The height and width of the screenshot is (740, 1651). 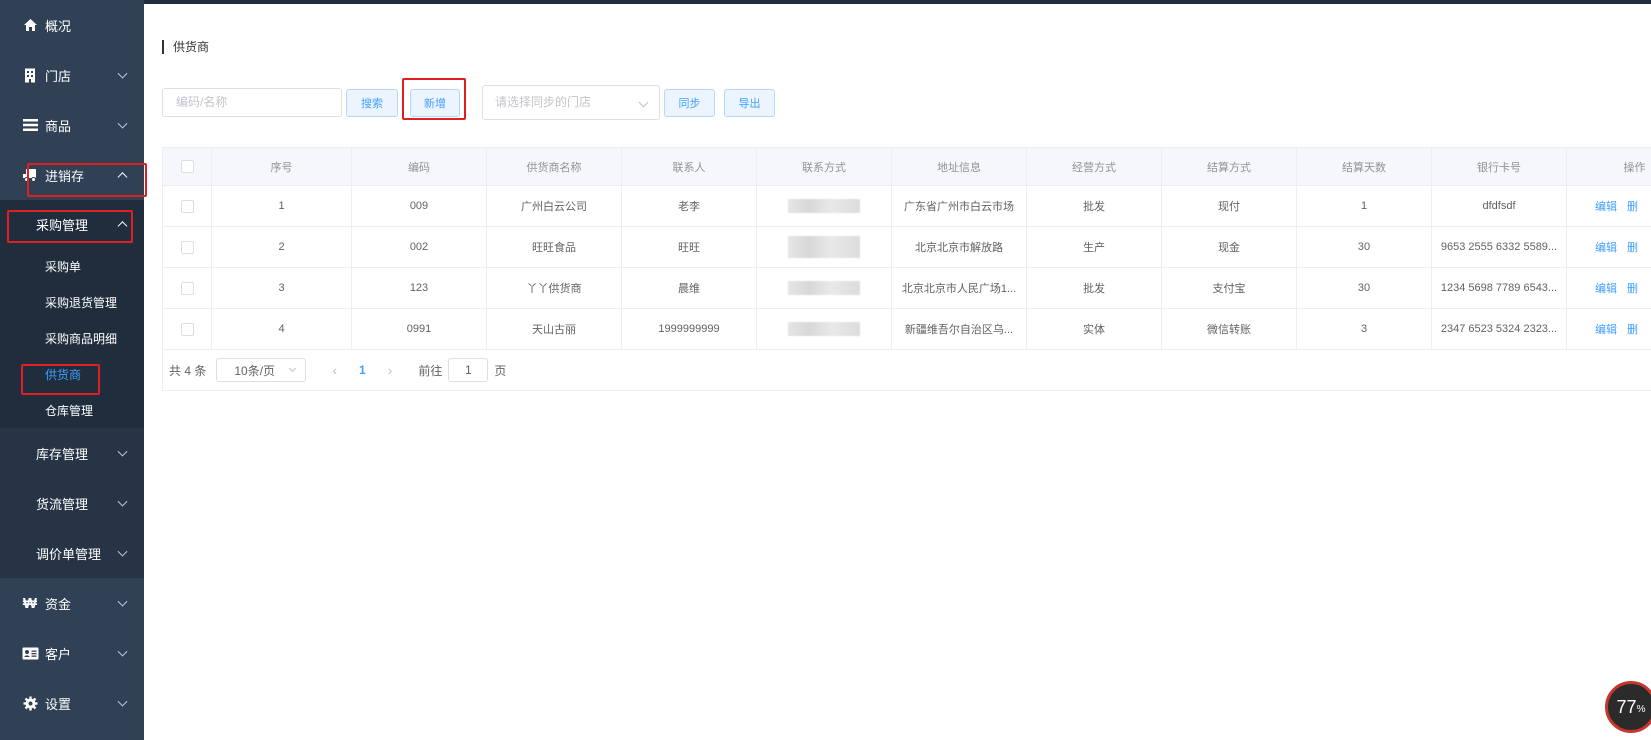 I want to click on cell-code: 0991, so click(x=419, y=329).